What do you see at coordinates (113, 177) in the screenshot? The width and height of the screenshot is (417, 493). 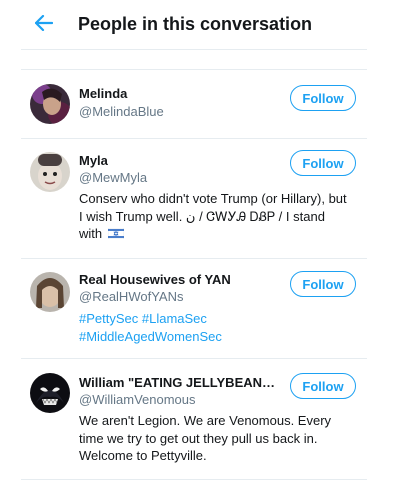 I see `user-handle: @MewMyla` at bounding box center [113, 177].